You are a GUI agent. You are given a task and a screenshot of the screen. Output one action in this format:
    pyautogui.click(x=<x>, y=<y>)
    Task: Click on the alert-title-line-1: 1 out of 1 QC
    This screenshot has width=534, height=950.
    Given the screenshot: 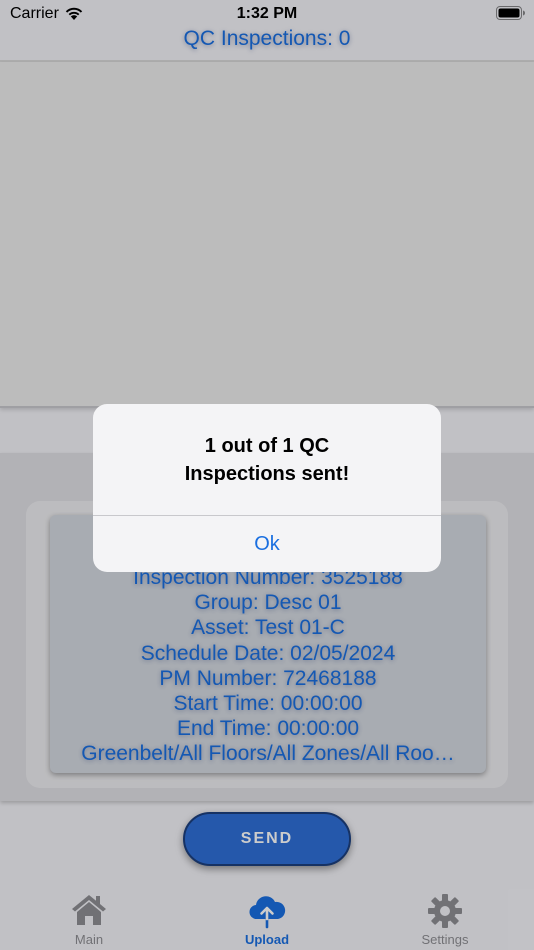 What is the action you would take?
    pyautogui.click(x=267, y=446)
    